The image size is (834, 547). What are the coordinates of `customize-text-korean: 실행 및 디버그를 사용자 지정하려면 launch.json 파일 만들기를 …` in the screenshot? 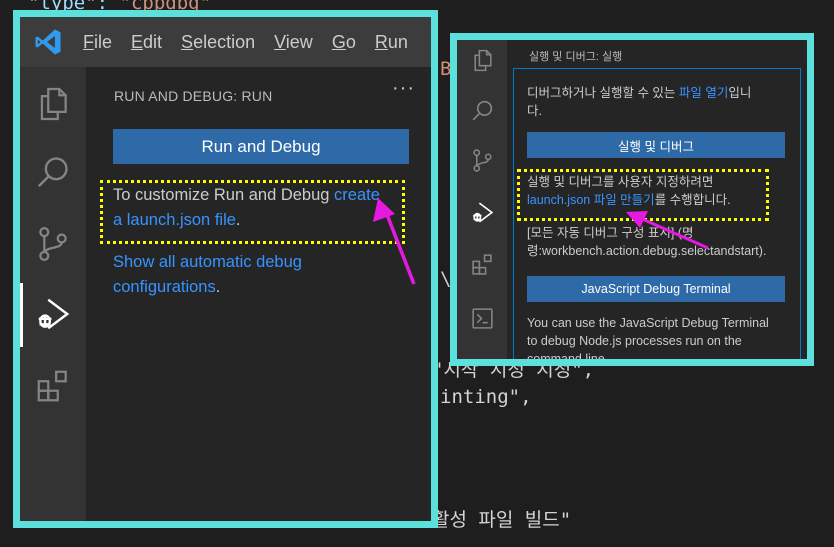 It's located at (629, 191).